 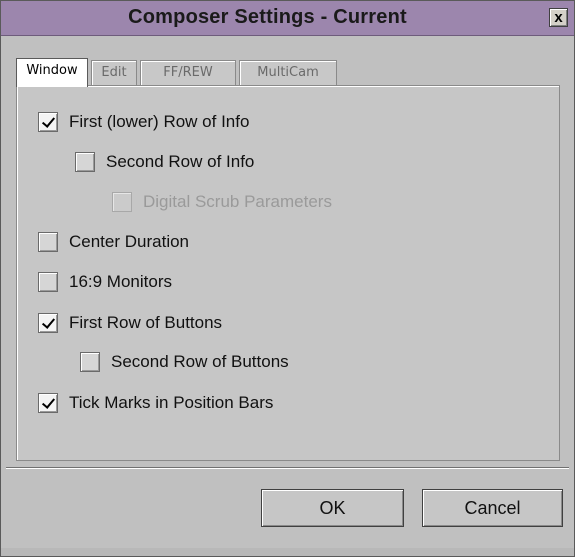 I want to click on option-second-row-of-buttons: Second Row of Buttons, so click(x=184, y=362).